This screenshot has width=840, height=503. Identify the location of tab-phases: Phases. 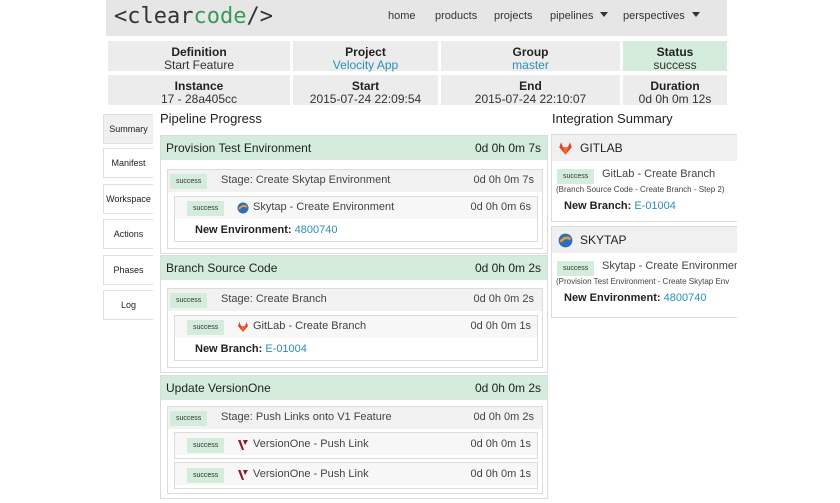
(128, 270).